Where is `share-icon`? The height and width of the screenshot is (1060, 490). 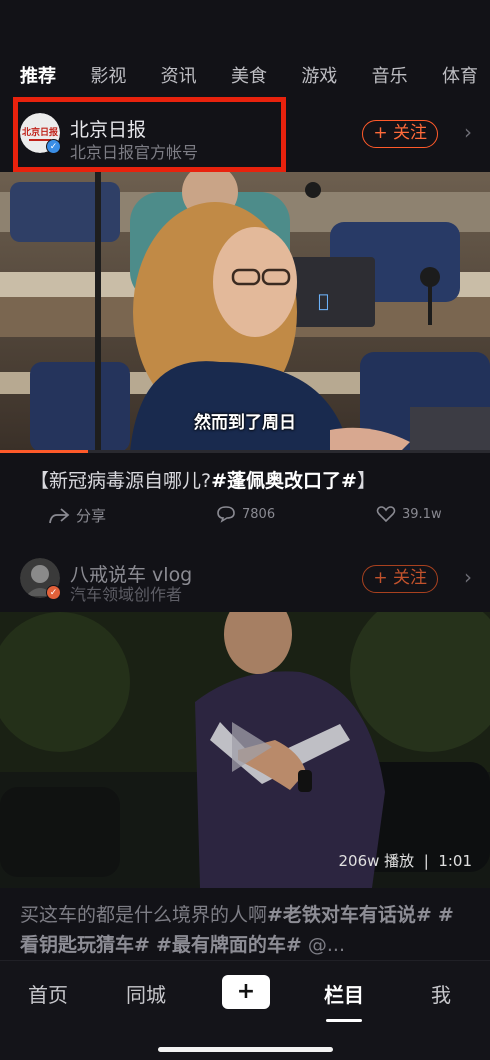 share-icon is located at coordinates (59, 515).